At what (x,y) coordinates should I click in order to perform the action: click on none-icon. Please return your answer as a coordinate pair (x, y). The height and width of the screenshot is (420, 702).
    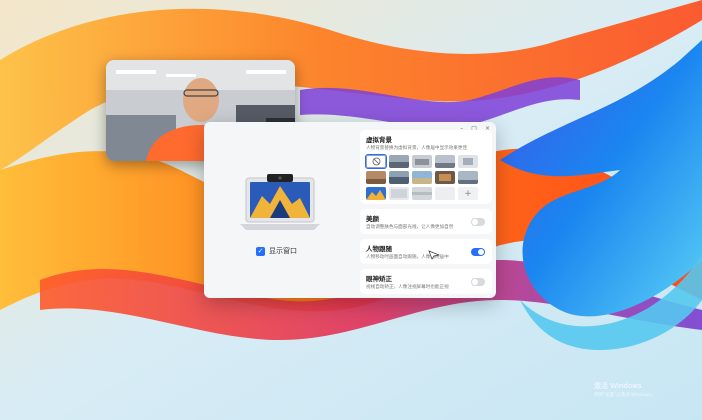
    Looking at the image, I should click on (376, 161).